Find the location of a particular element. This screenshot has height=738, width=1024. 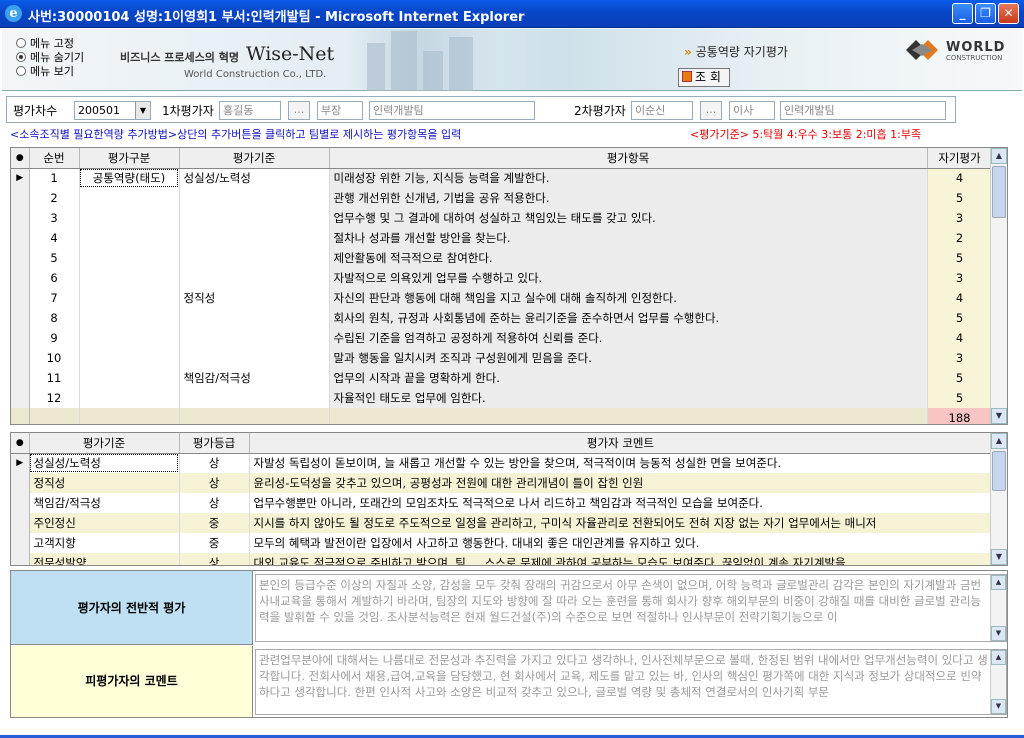

cell-item: 미래성장 위한 기능, 지식등 능력을 계발한다. is located at coordinates (628, 178).